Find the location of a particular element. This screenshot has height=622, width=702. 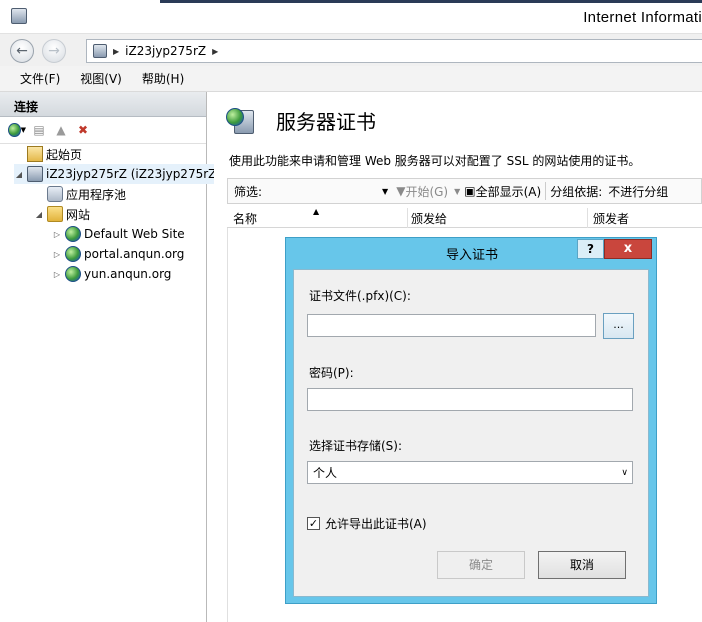

allow-export-label: 允许导出此证书(A) is located at coordinates (376, 524).